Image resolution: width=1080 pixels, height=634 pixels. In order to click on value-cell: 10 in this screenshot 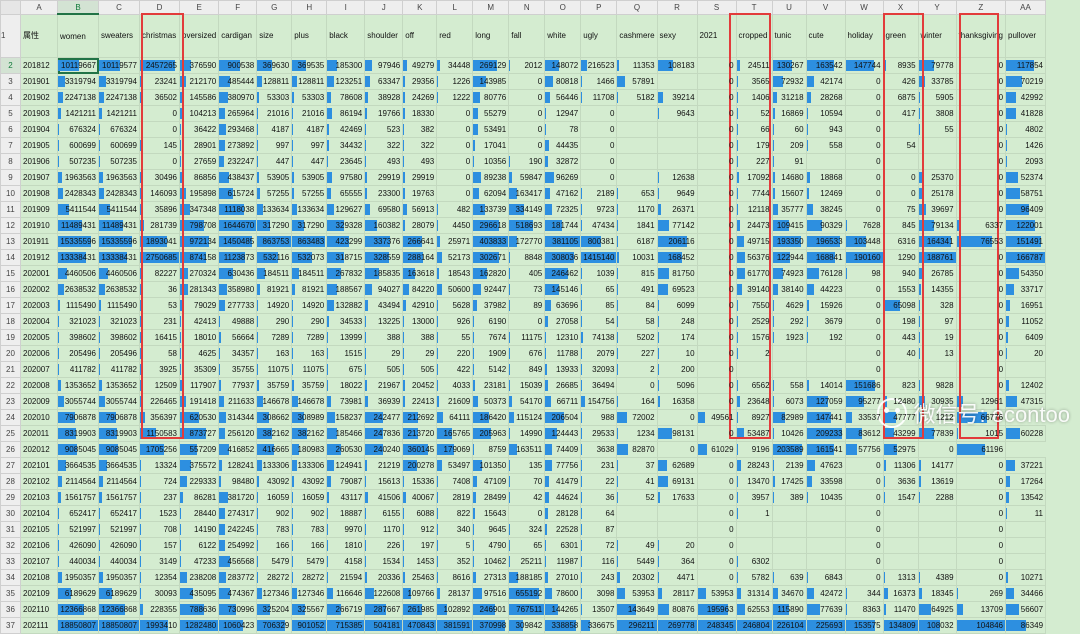, I will do `click(677, 353)`.